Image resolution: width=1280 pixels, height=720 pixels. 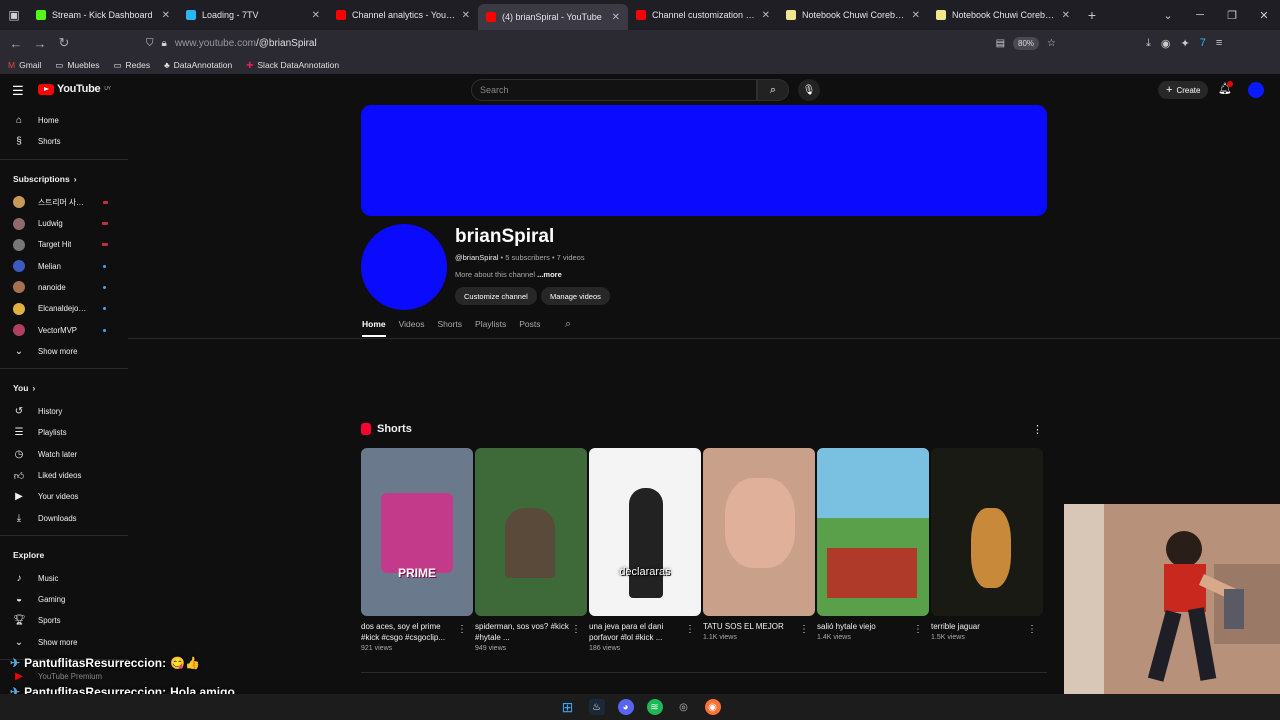 What do you see at coordinates (865, 626) in the screenshot?
I see `short-title: salió hytale viejo` at bounding box center [865, 626].